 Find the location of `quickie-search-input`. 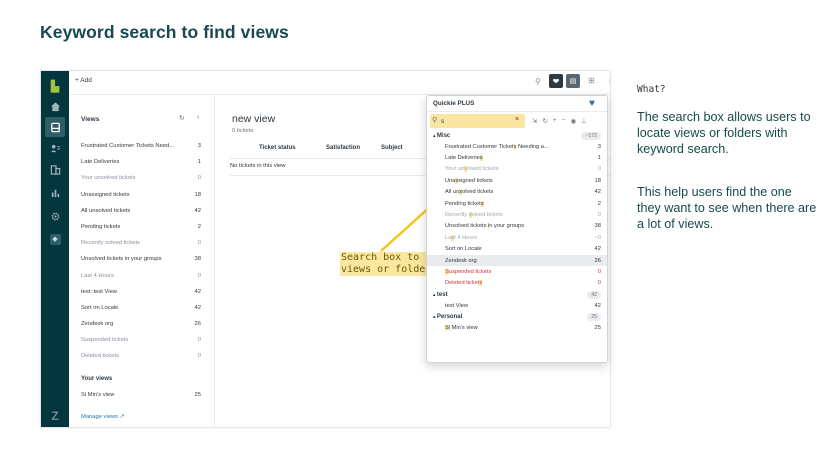

quickie-search-input is located at coordinates (476, 121).